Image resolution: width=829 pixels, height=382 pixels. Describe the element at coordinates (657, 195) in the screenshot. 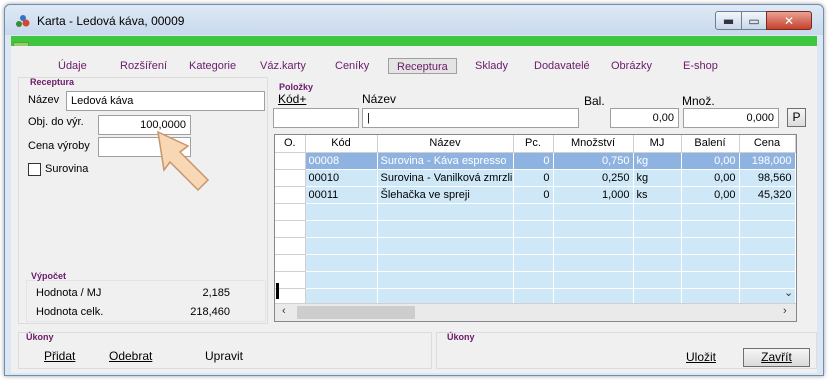

I see `cell-mj: ks` at that location.